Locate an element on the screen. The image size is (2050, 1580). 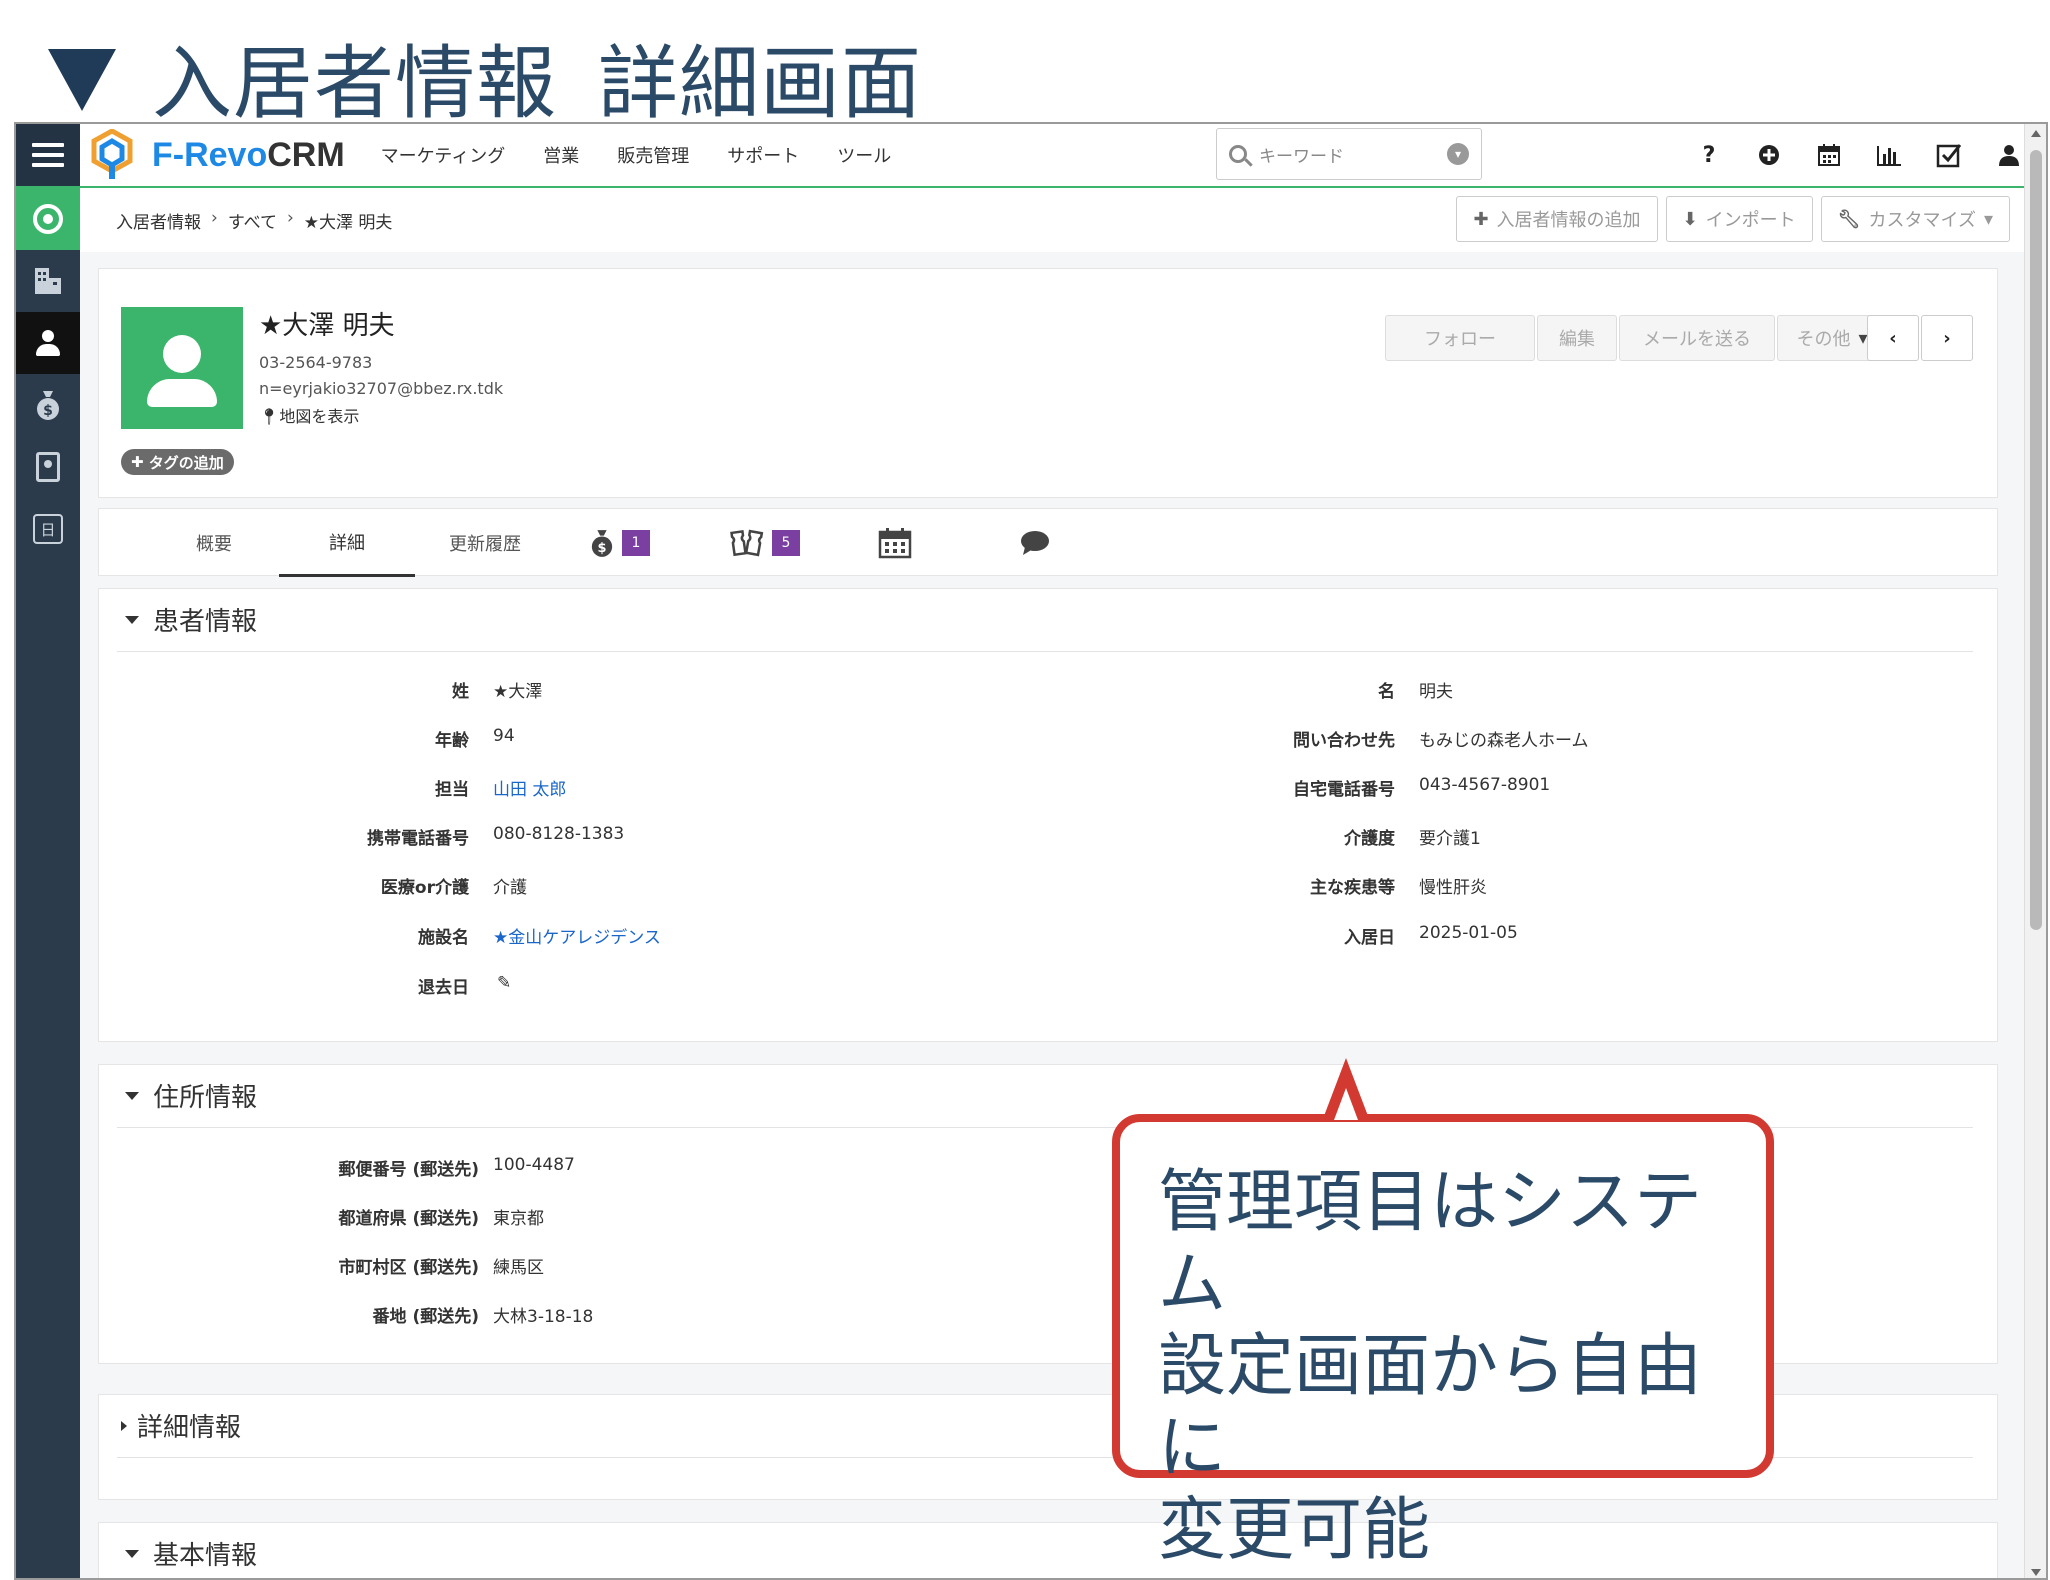
basic-info-header: 基本情報 is located at coordinates (191, 1553).